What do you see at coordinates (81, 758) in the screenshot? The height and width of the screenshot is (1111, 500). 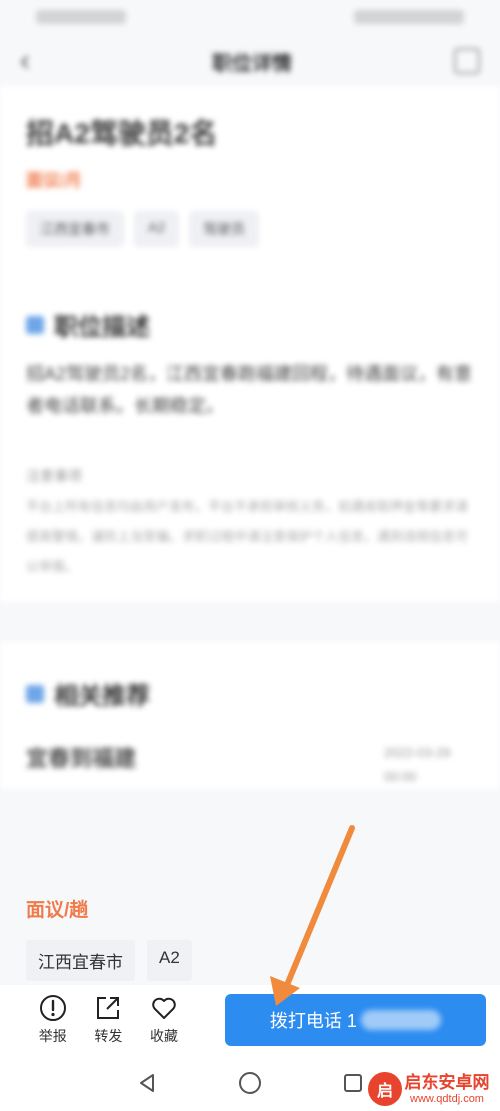 I see `recommend-item-title: 宜春到福建` at bounding box center [81, 758].